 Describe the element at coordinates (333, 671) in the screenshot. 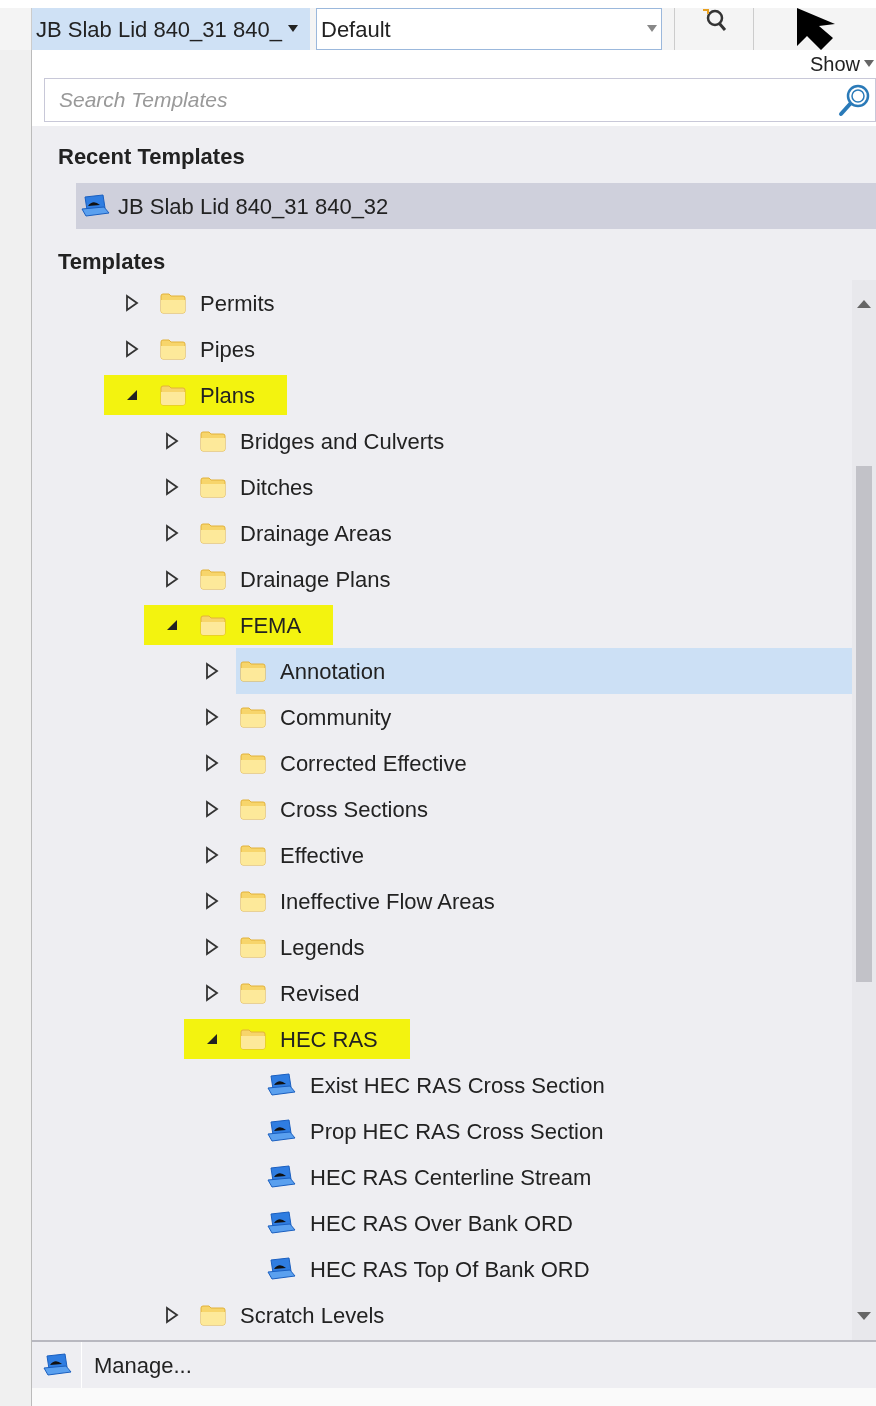

I see `tree-item-label: Annotation` at that location.